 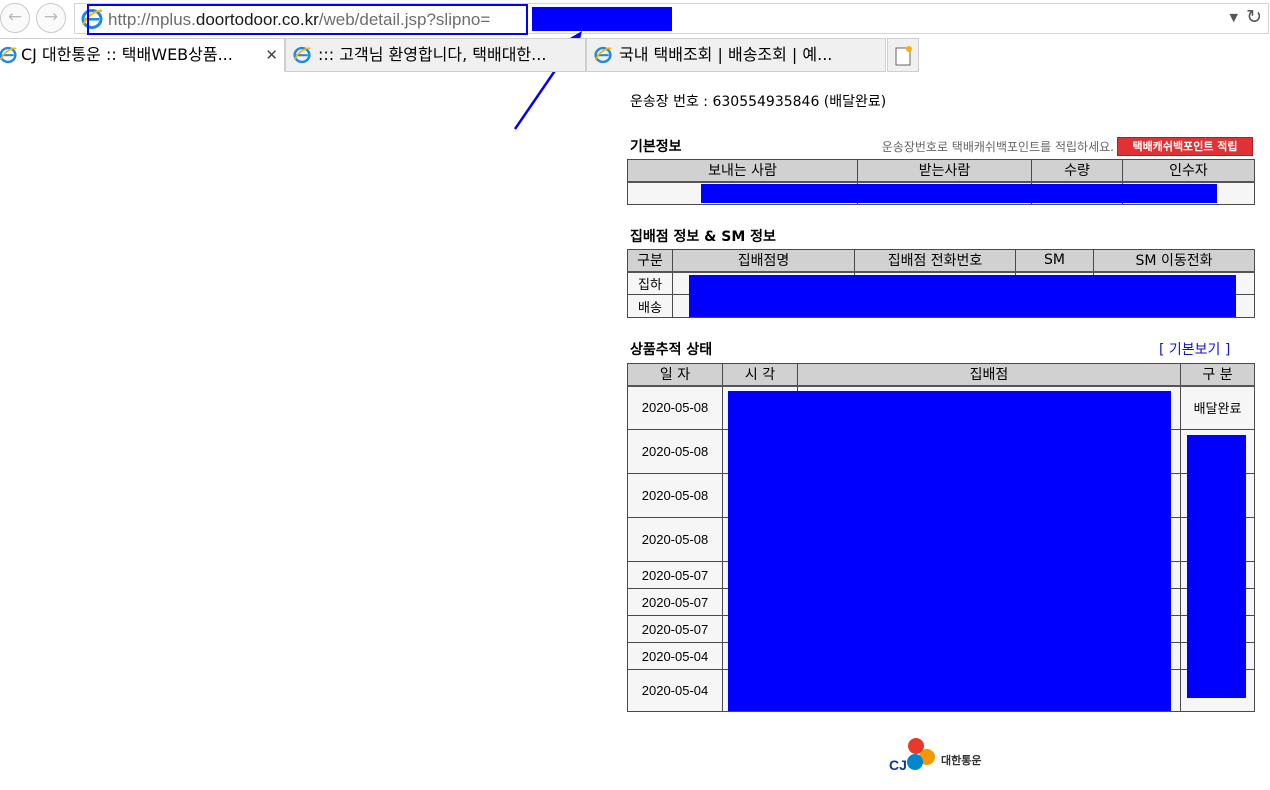 I want to click on new-tab-button, so click(x=903, y=55).